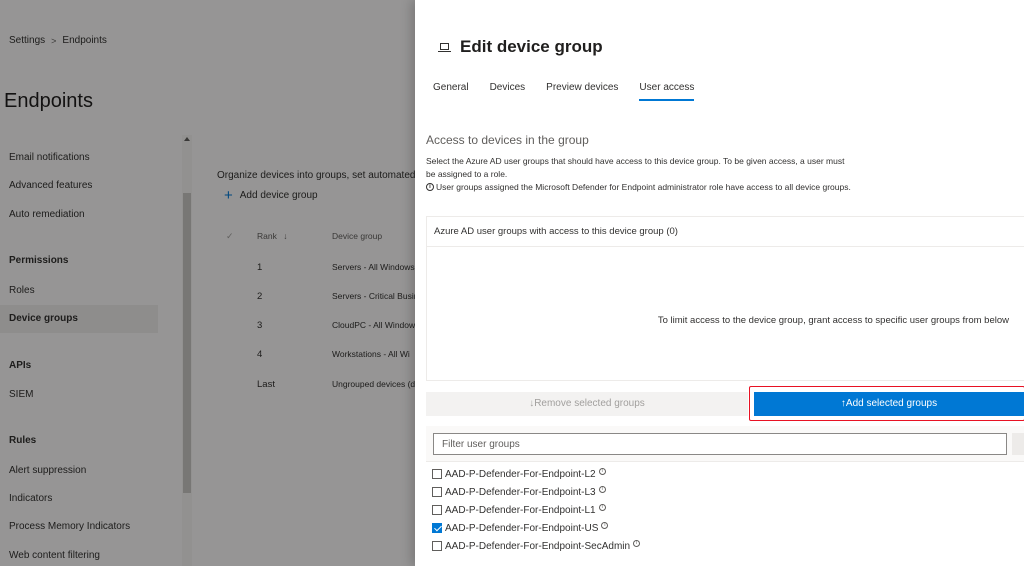 This screenshot has width=1024, height=566. I want to click on laptop-icon, so click(444, 47).